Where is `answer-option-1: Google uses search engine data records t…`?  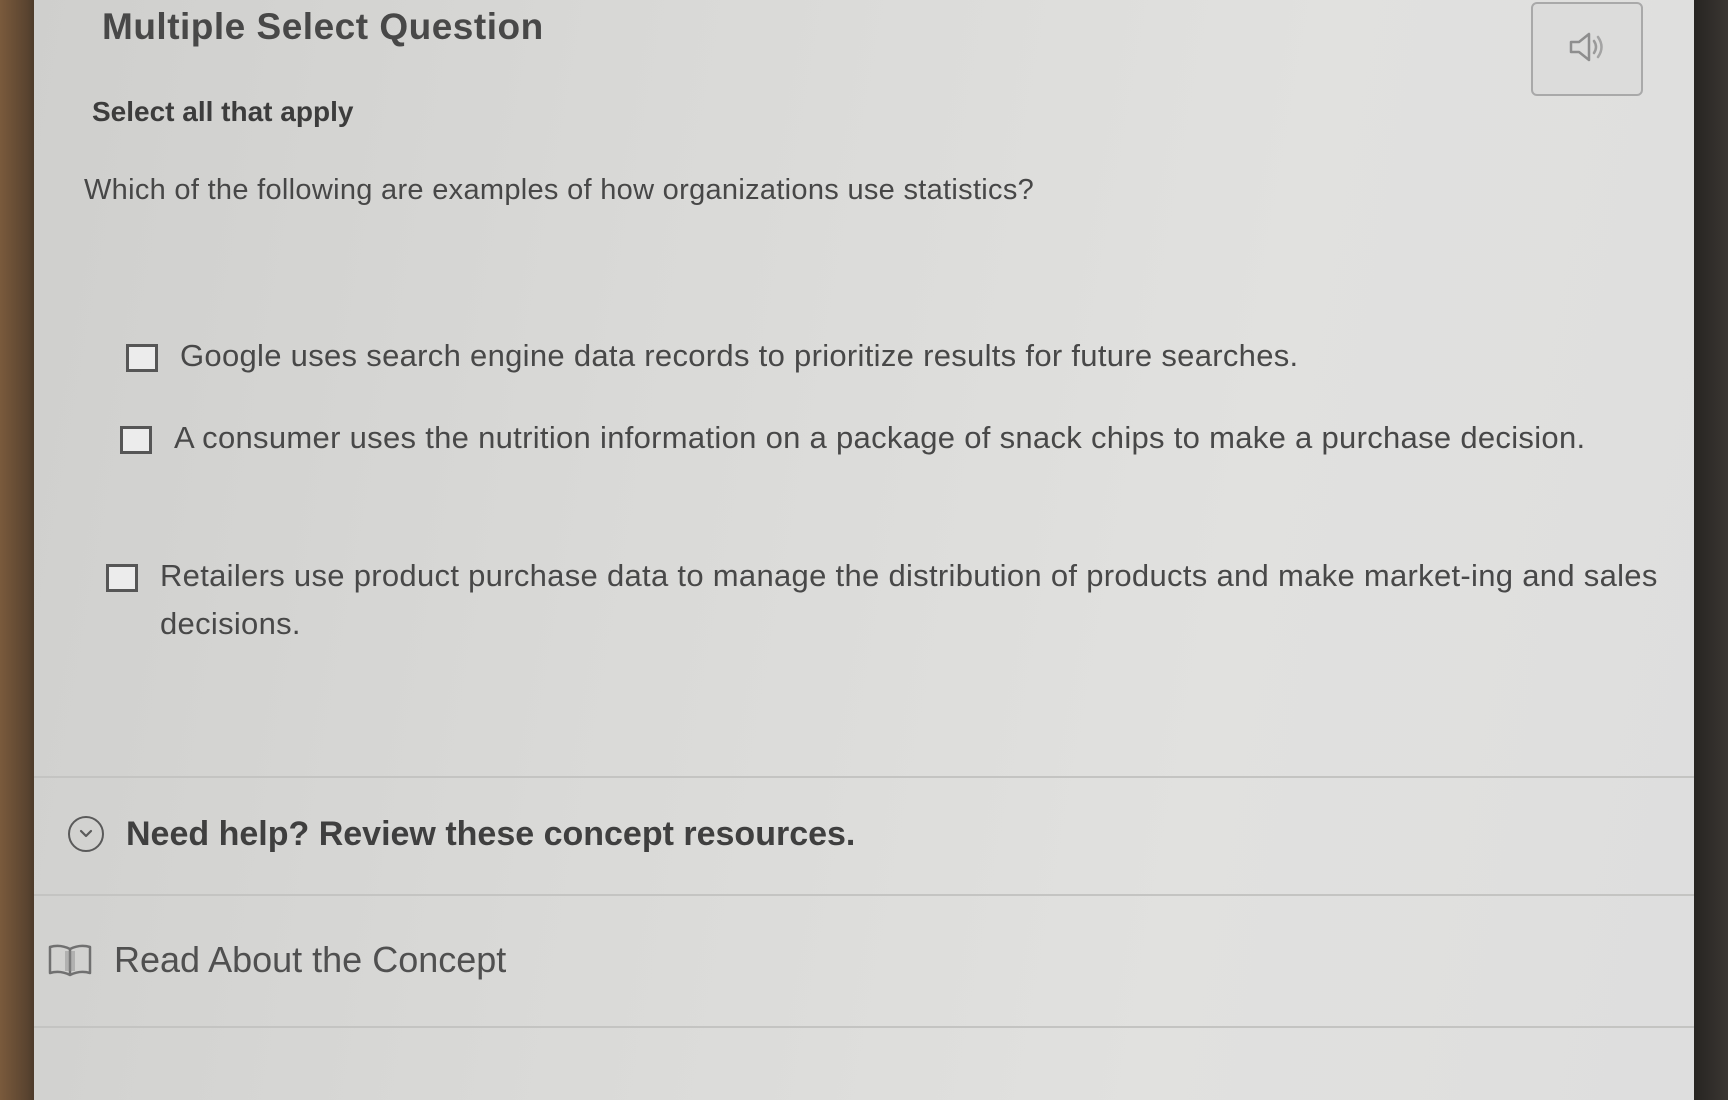 answer-option-1: Google uses search engine data records t… is located at coordinates (826, 359).